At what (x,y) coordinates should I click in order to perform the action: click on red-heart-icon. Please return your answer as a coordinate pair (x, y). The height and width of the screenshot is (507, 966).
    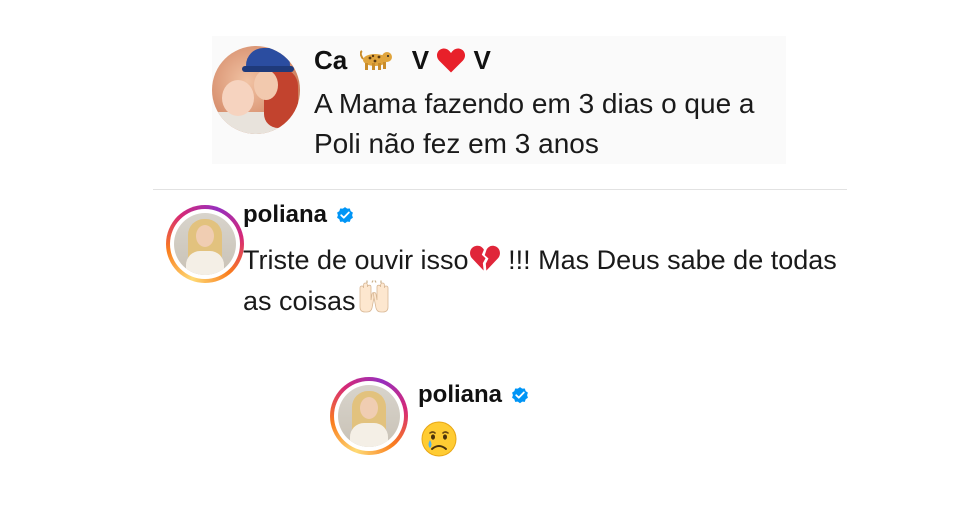
    Looking at the image, I should click on (451, 60).